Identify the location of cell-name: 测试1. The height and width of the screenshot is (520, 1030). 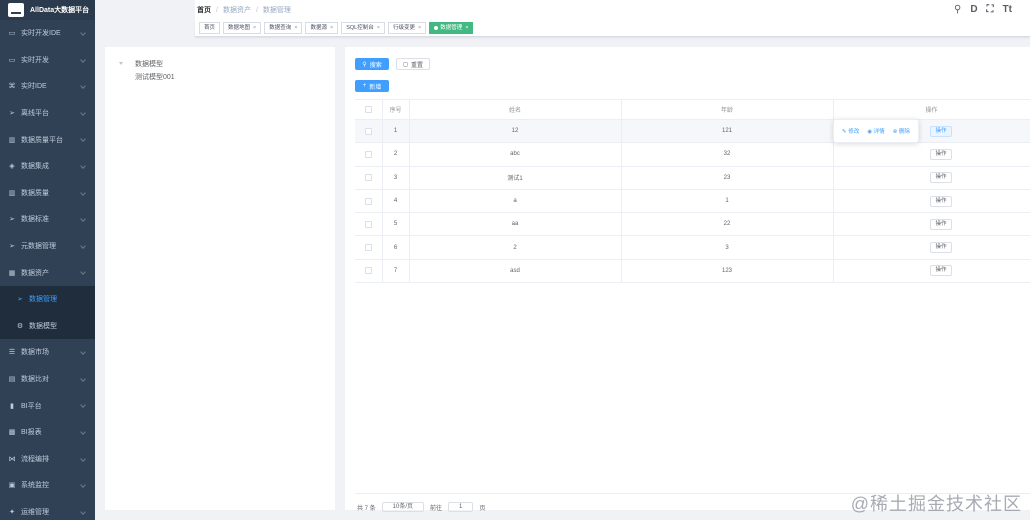
(515, 178).